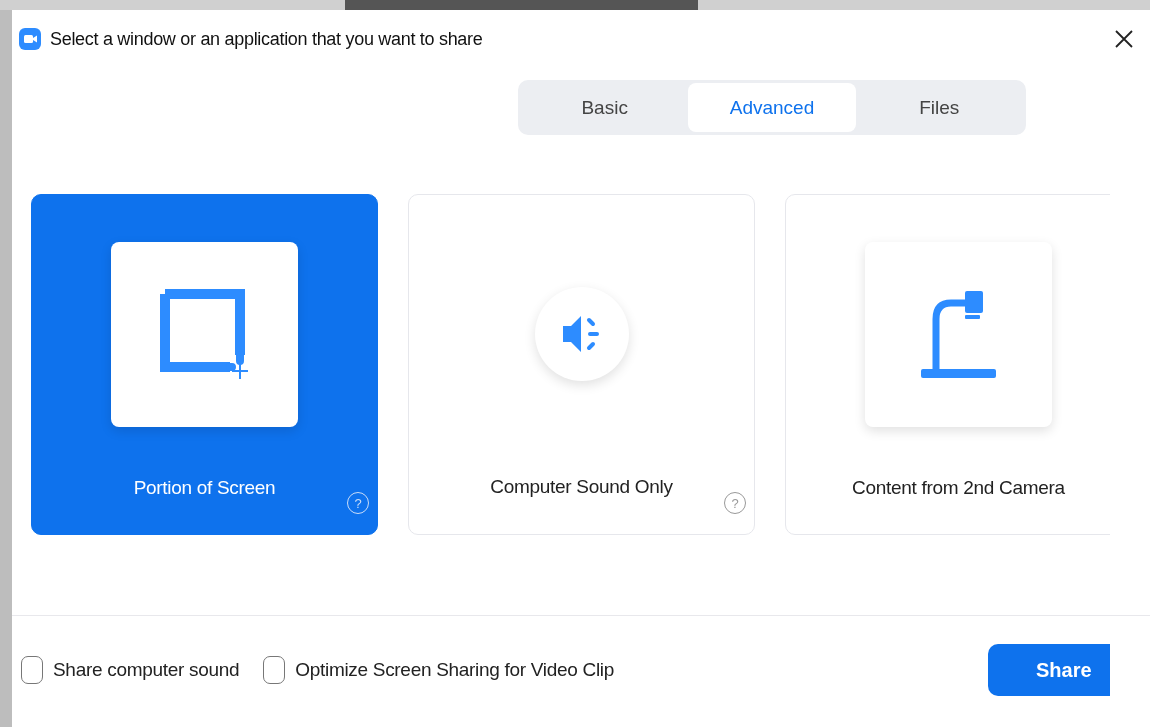 This screenshot has width=1150, height=727. Describe the element at coordinates (455, 670) in the screenshot. I see `checkbox-label: Optimize Screen Sharing for Video Clip` at that location.